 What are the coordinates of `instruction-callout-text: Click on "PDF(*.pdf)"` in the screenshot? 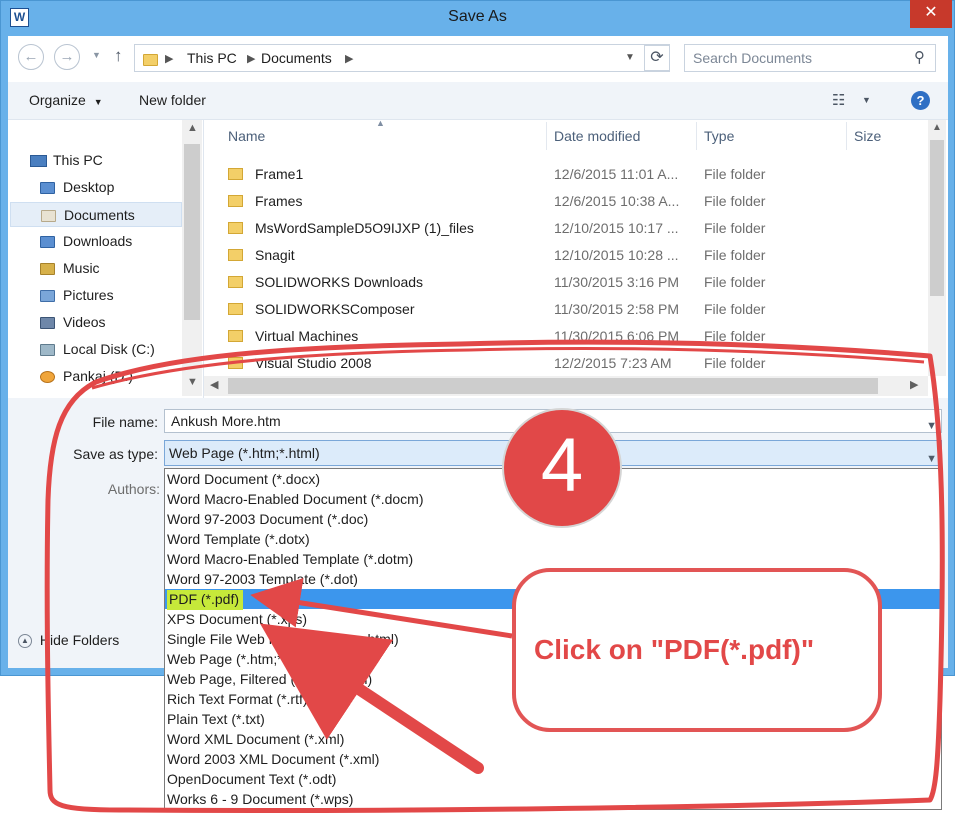 It's located at (674, 649).